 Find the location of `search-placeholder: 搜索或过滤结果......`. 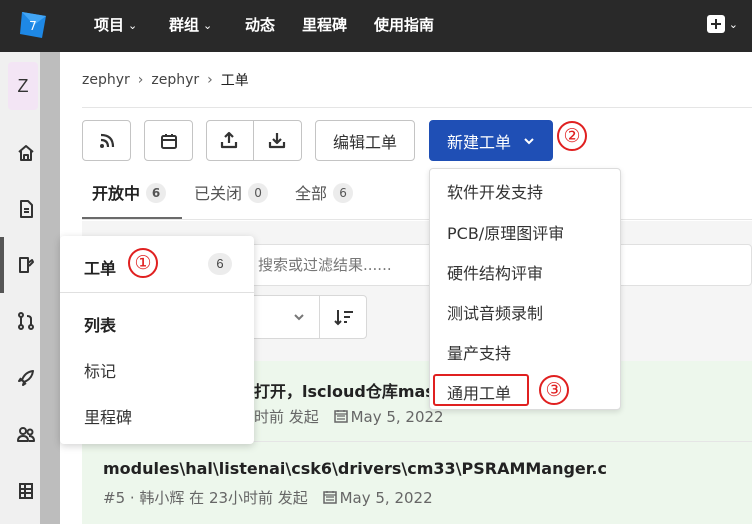

search-placeholder: 搜索或过滤结果...... is located at coordinates (325, 265).